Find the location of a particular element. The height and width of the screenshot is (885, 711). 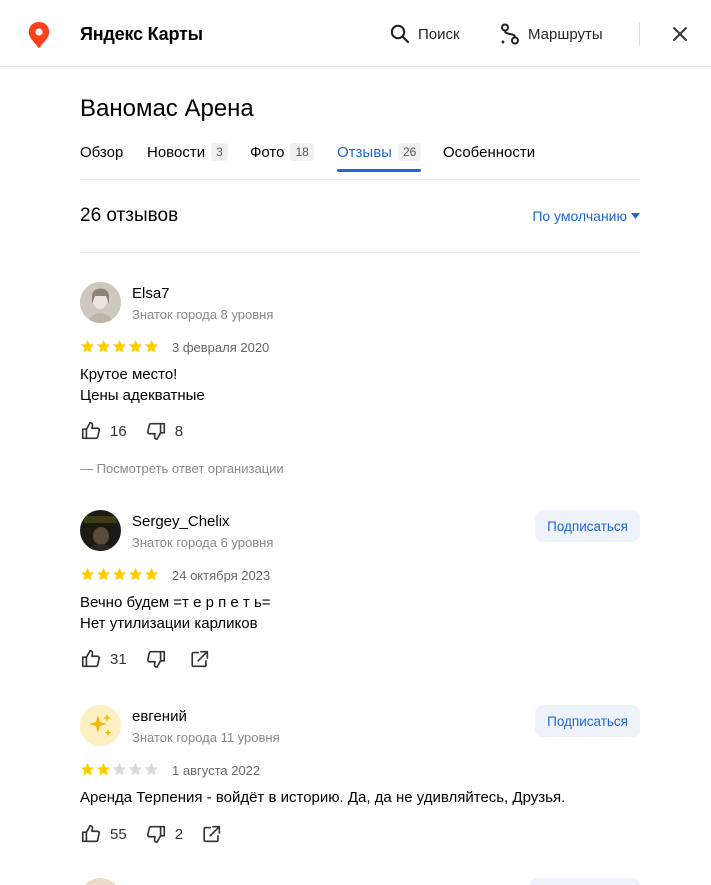

close-icon is located at coordinates (680, 34).